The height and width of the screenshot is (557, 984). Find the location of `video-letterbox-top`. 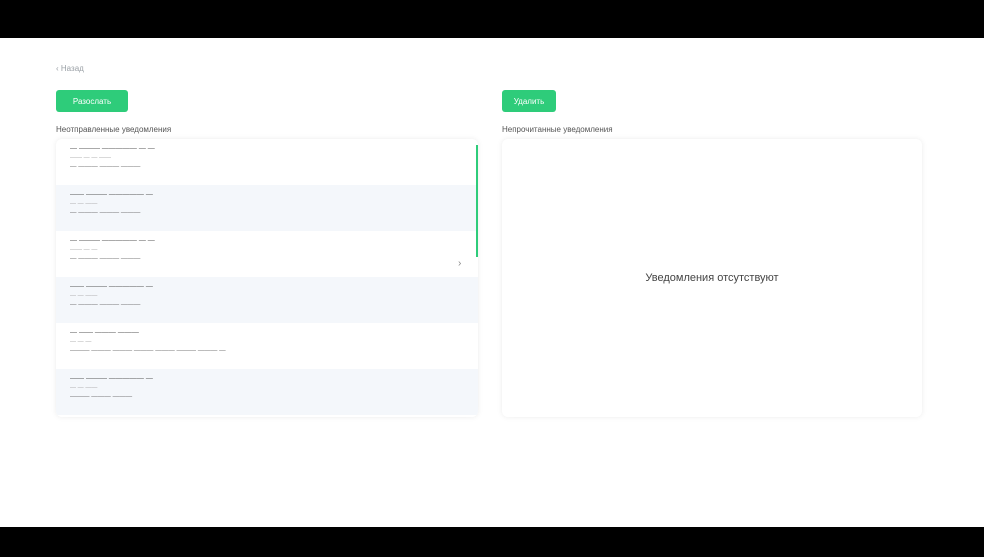

video-letterbox-top is located at coordinates (492, 19).